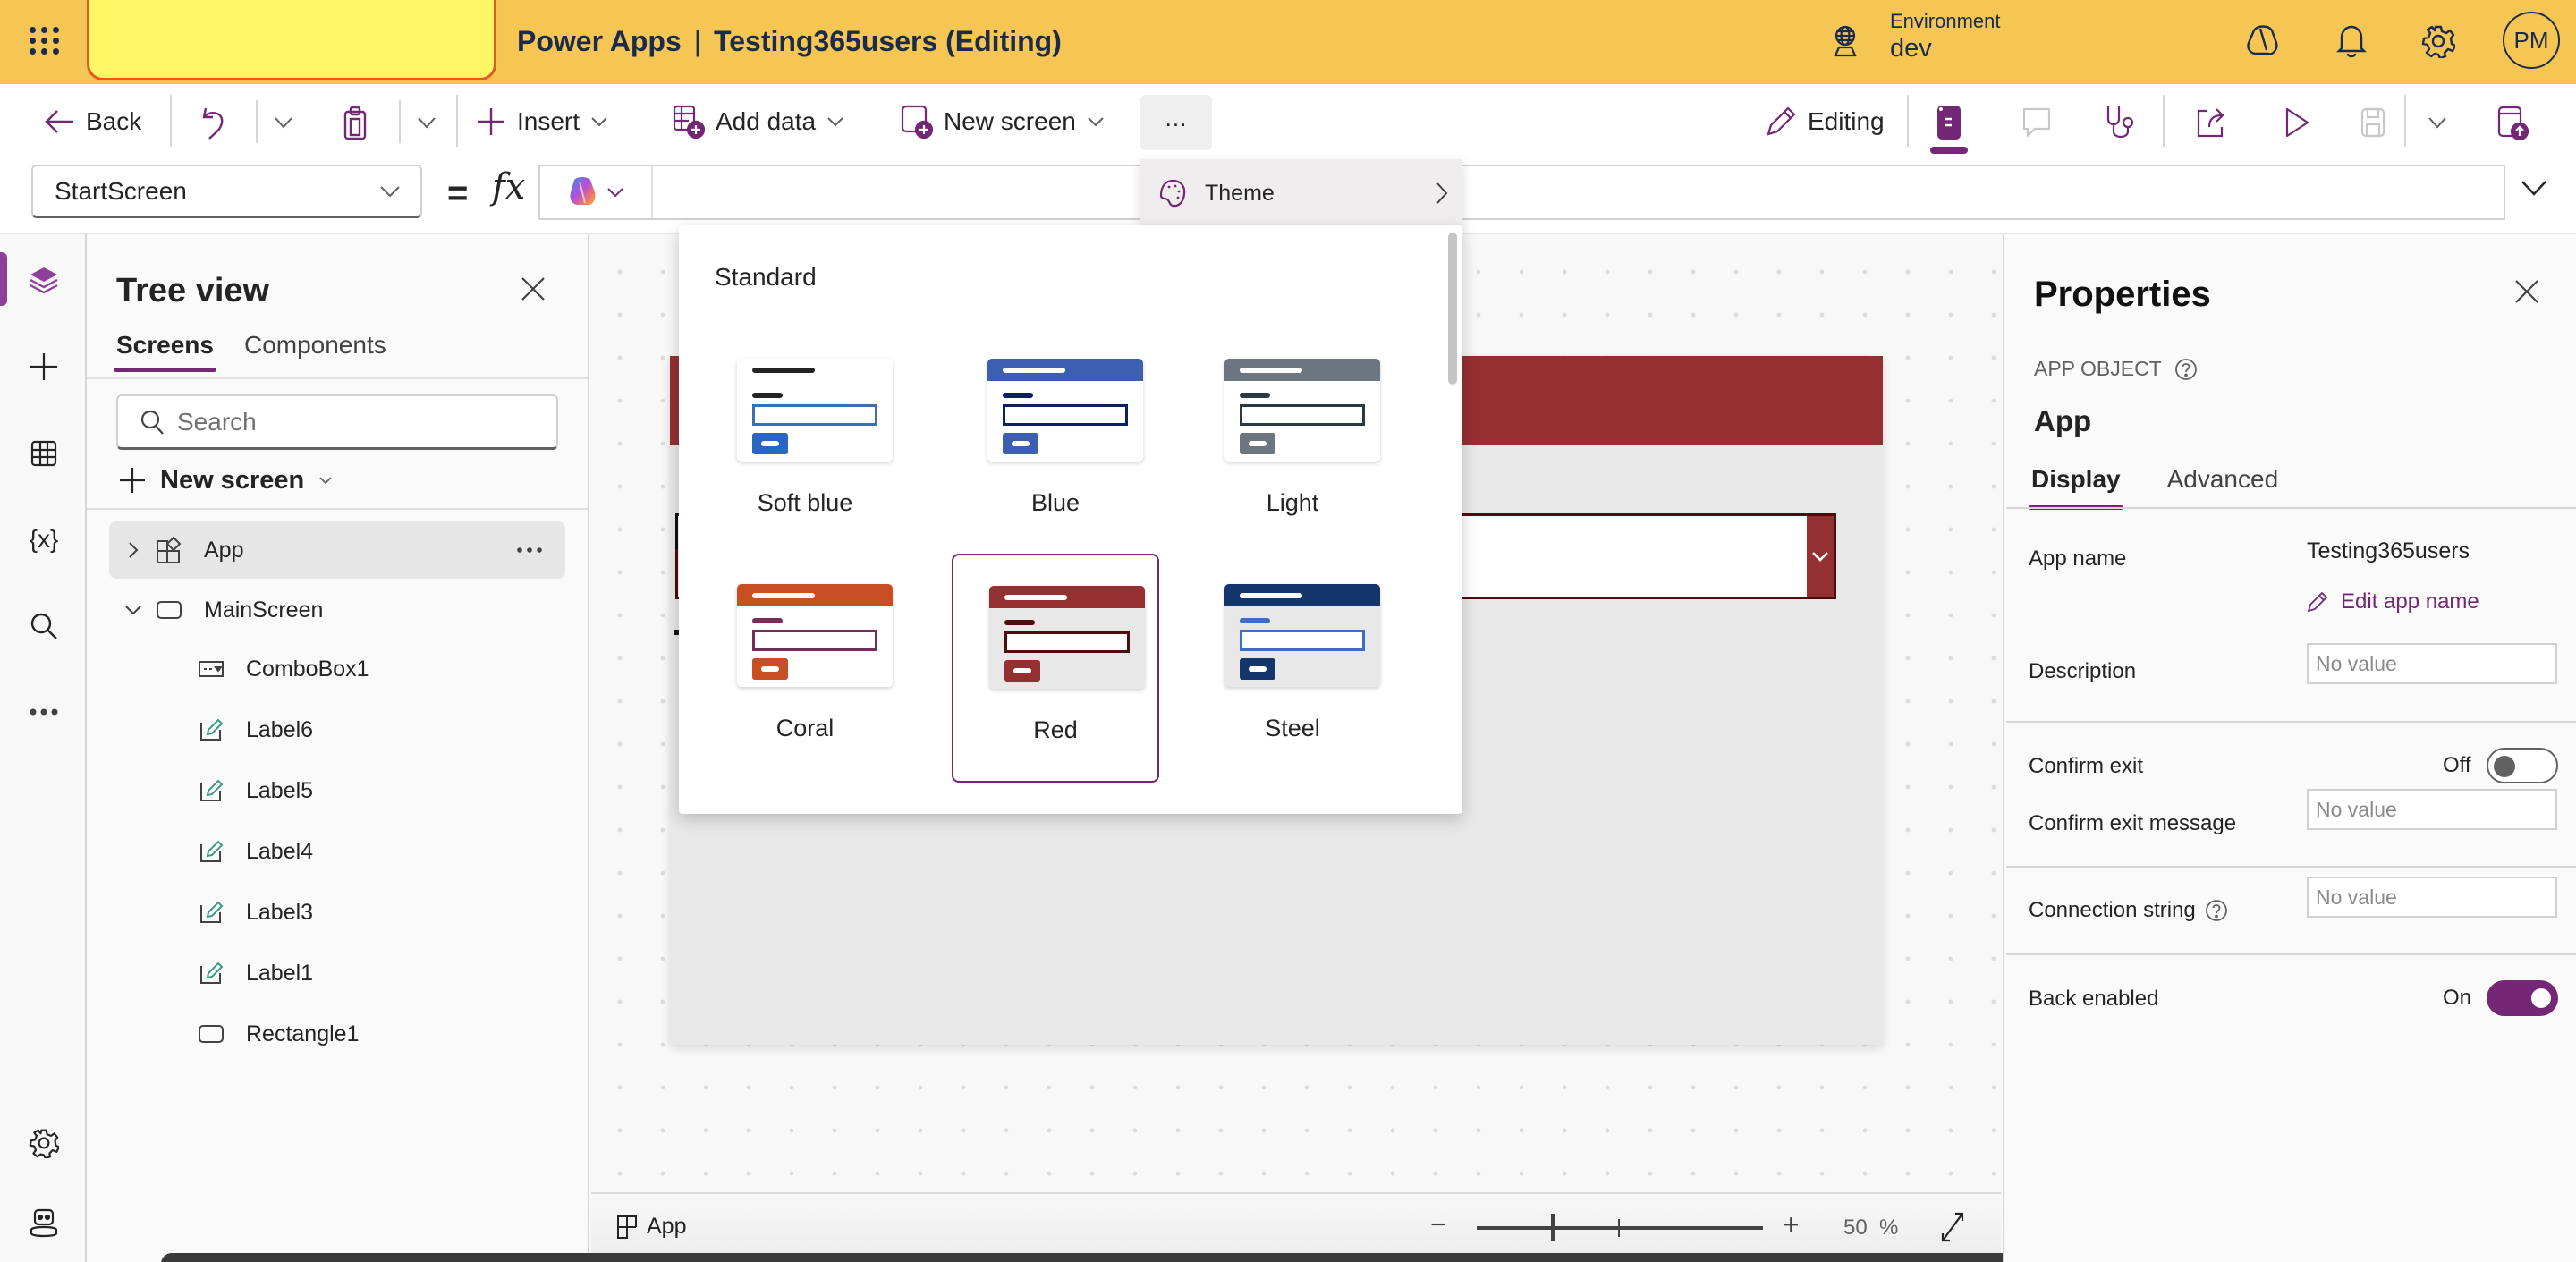 This screenshot has height=1262, width=2576. Describe the element at coordinates (375, 973) in the screenshot. I see `tree-item-label1: Label1` at that location.